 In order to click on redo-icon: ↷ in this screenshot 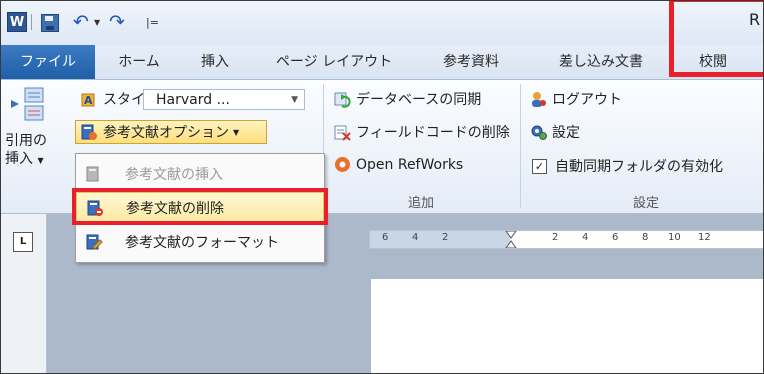, I will do `click(117, 22)`.